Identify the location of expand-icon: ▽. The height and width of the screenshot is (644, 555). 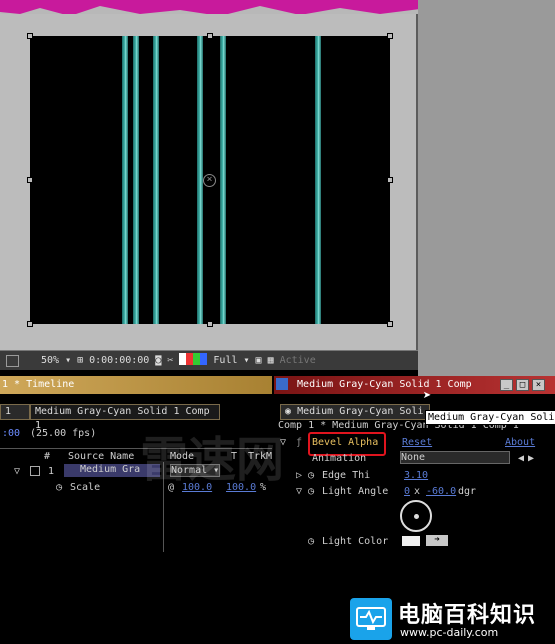
(299, 491).